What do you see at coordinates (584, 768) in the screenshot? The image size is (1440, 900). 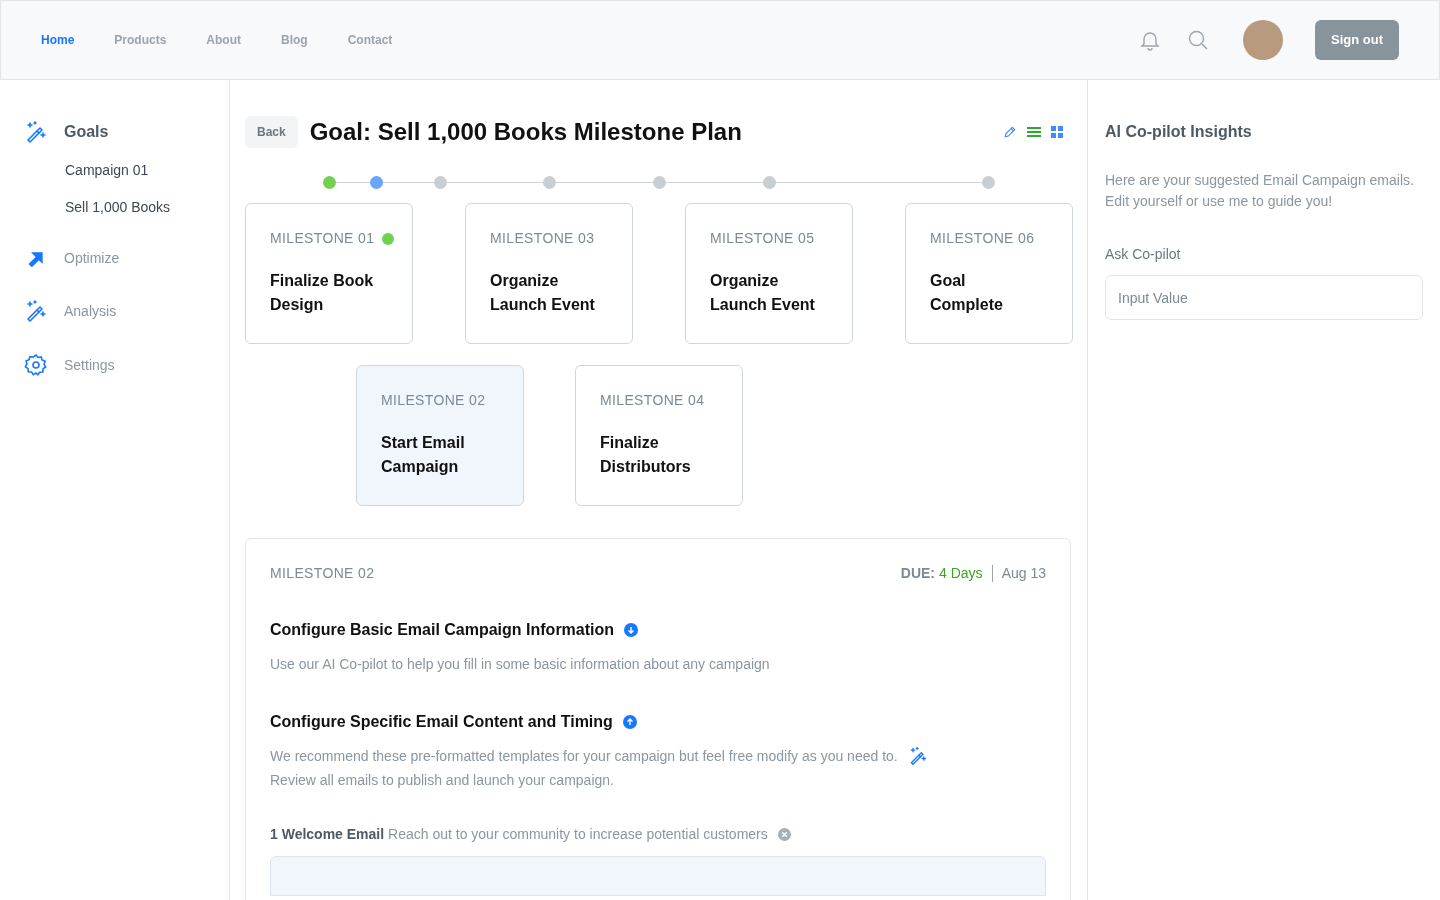 I see `section-description: We recommend these pre-formatted templates for your campaign but feel free modify as you need to. Review all emails to publish and launch your campaign.` at bounding box center [584, 768].